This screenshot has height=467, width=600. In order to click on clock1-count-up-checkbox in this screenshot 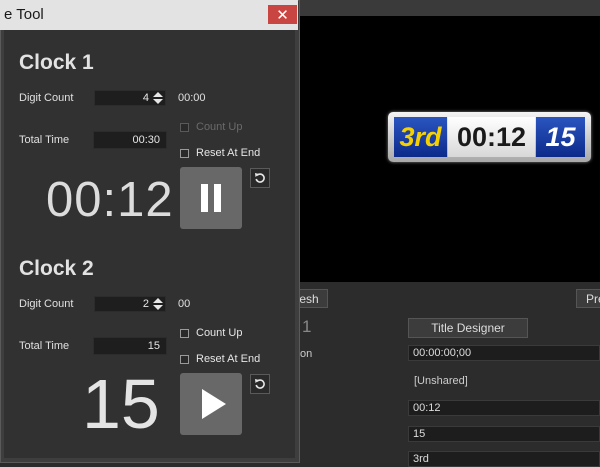, I will do `click(184, 127)`.